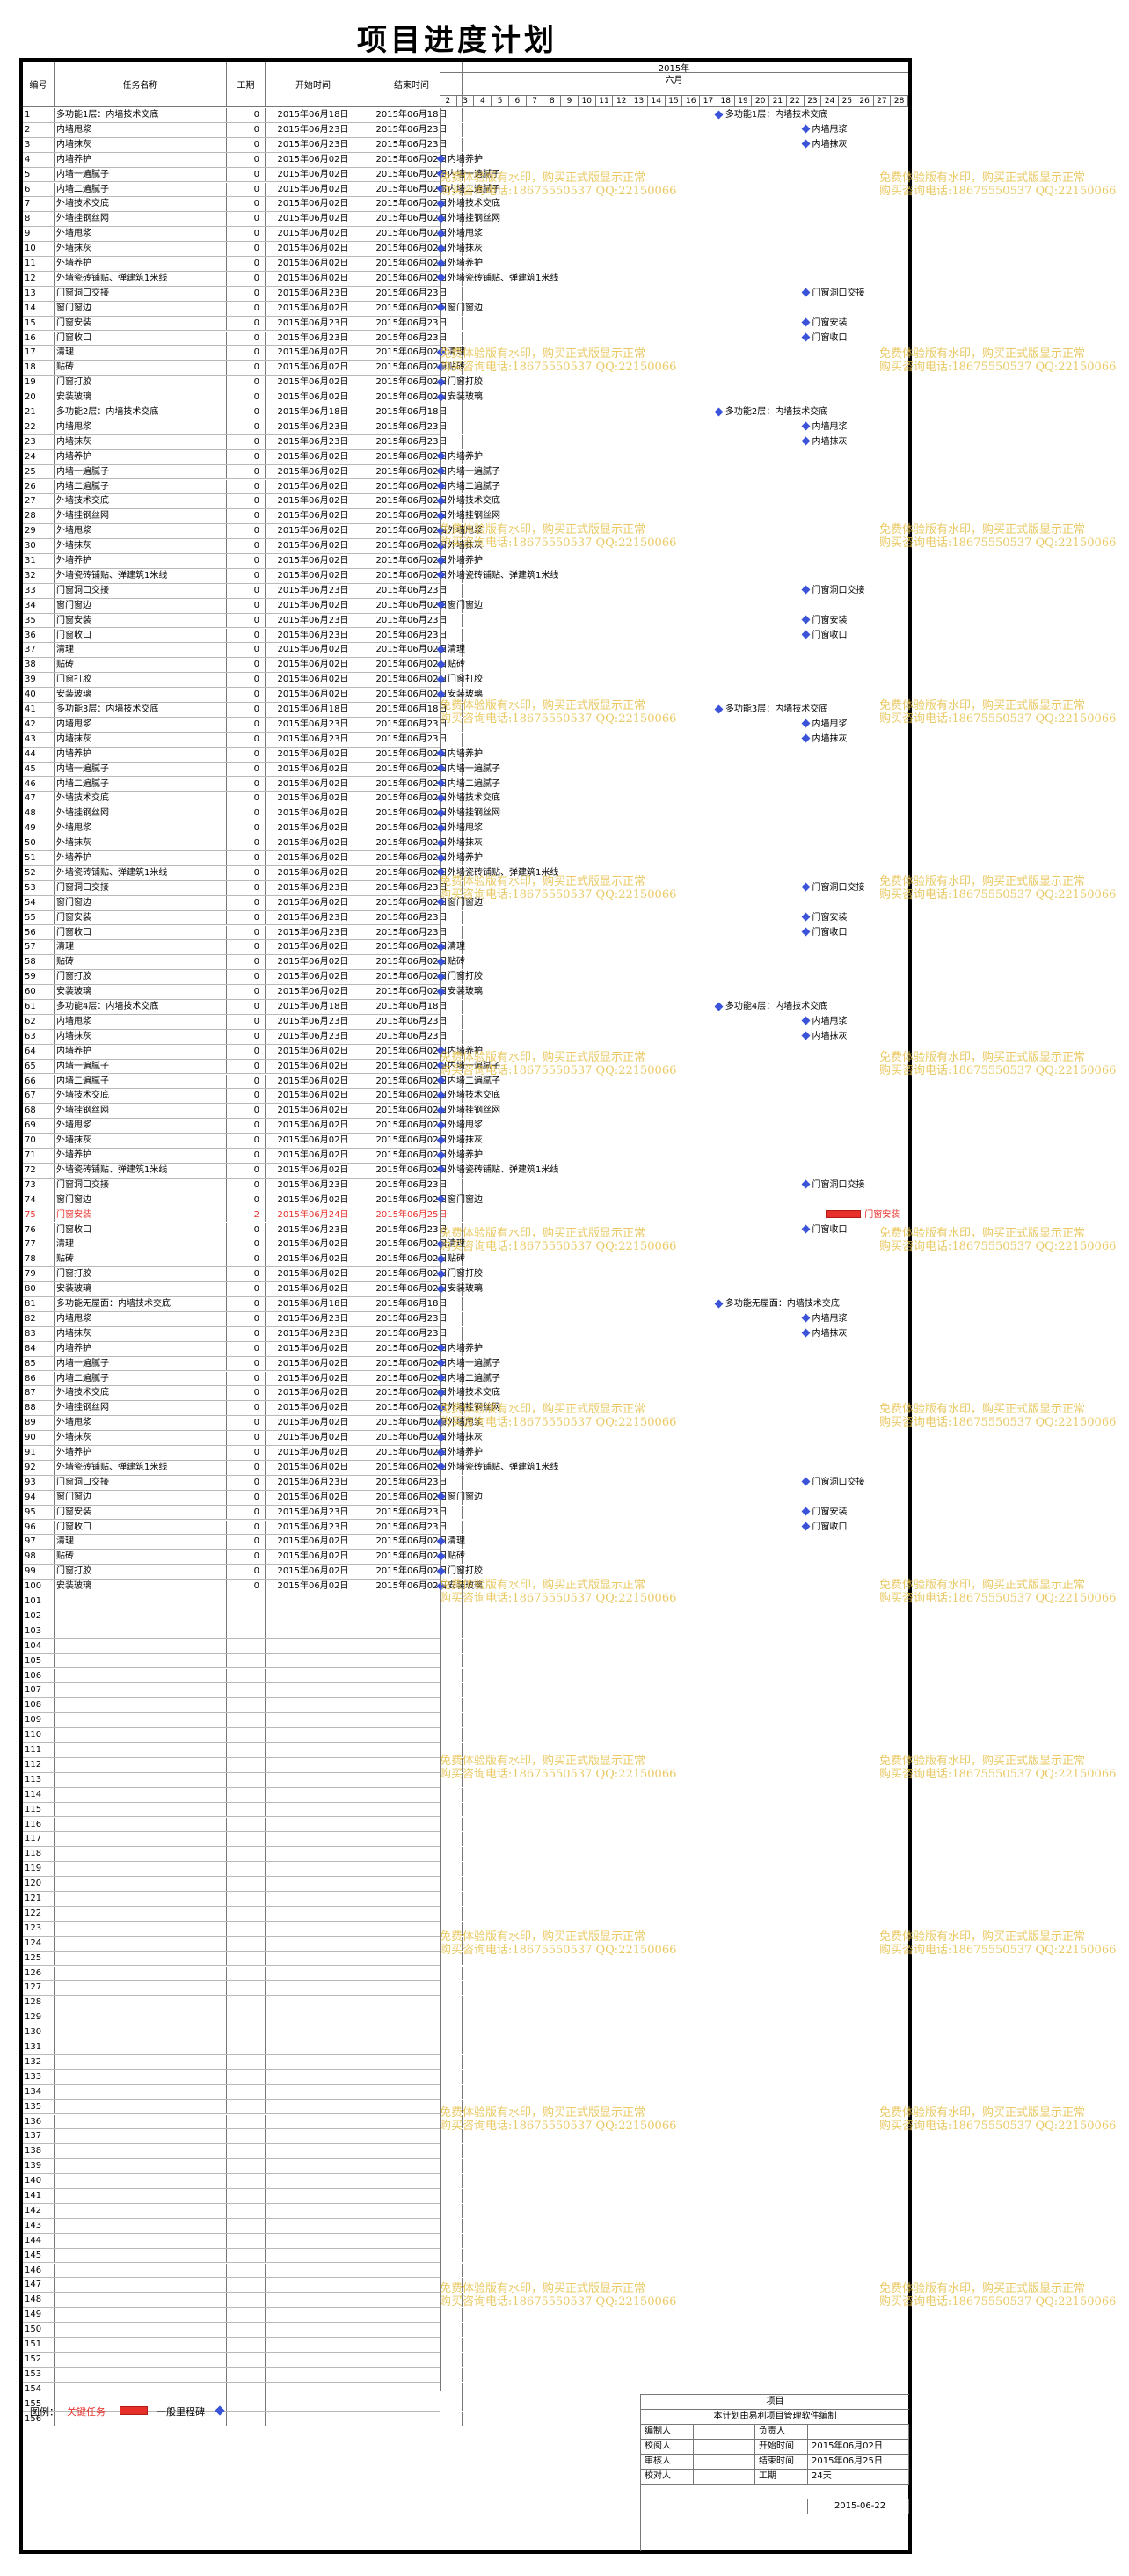 The height and width of the screenshot is (2576, 1129). What do you see at coordinates (243, 1572) in the screenshot?
I see `table-row: 99 门窗打胶 0 2015年06月02日 2015年06月02日` at bounding box center [243, 1572].